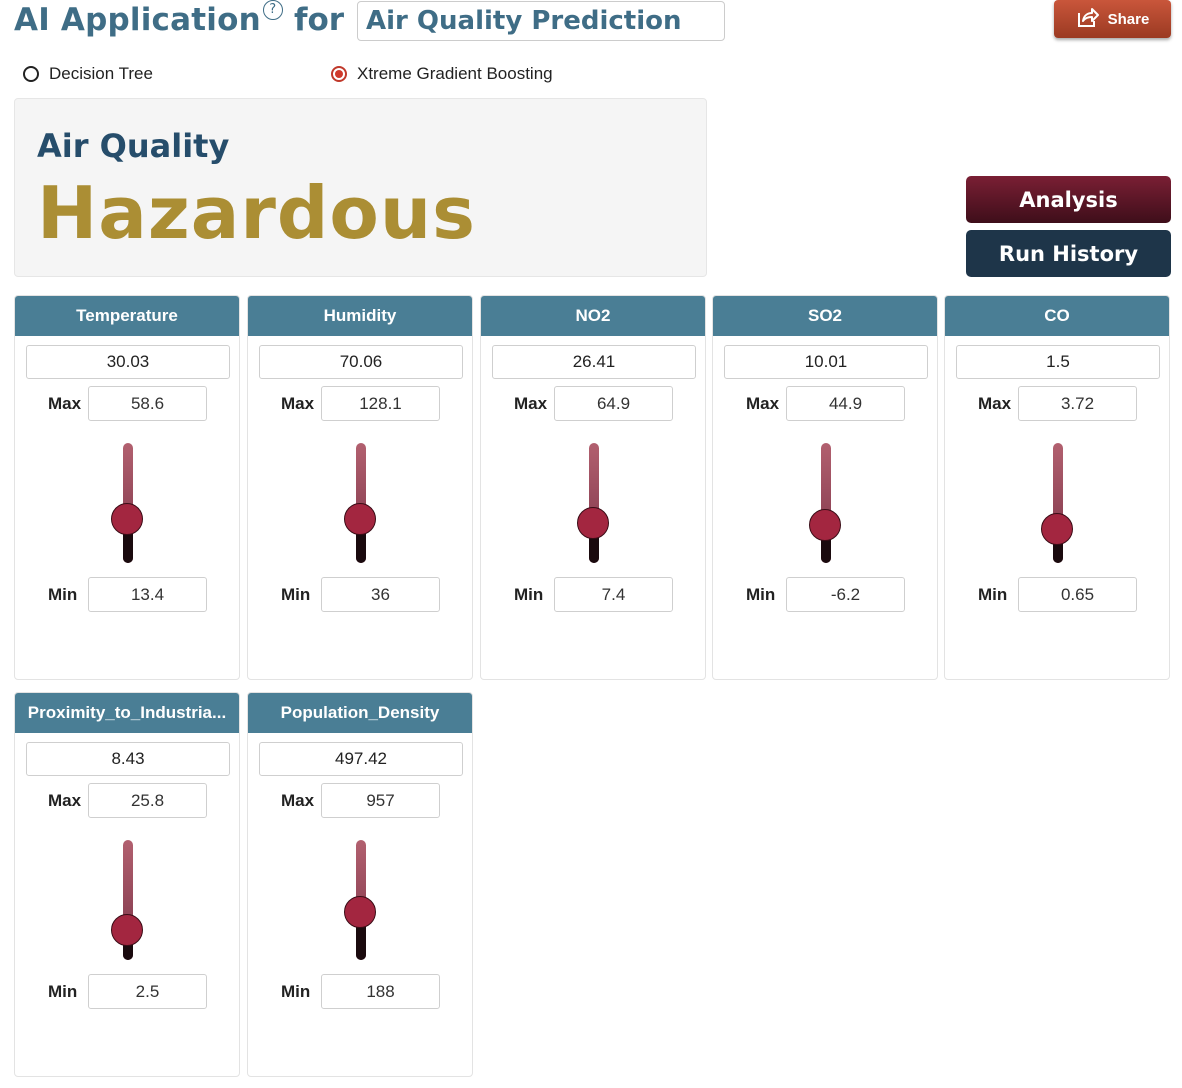 The height and width of the screenshot is (1088, 1182). Describe the element at coordinates (826, 362) in the screenshot. I see `feature-value-input: 10.01` at that location.